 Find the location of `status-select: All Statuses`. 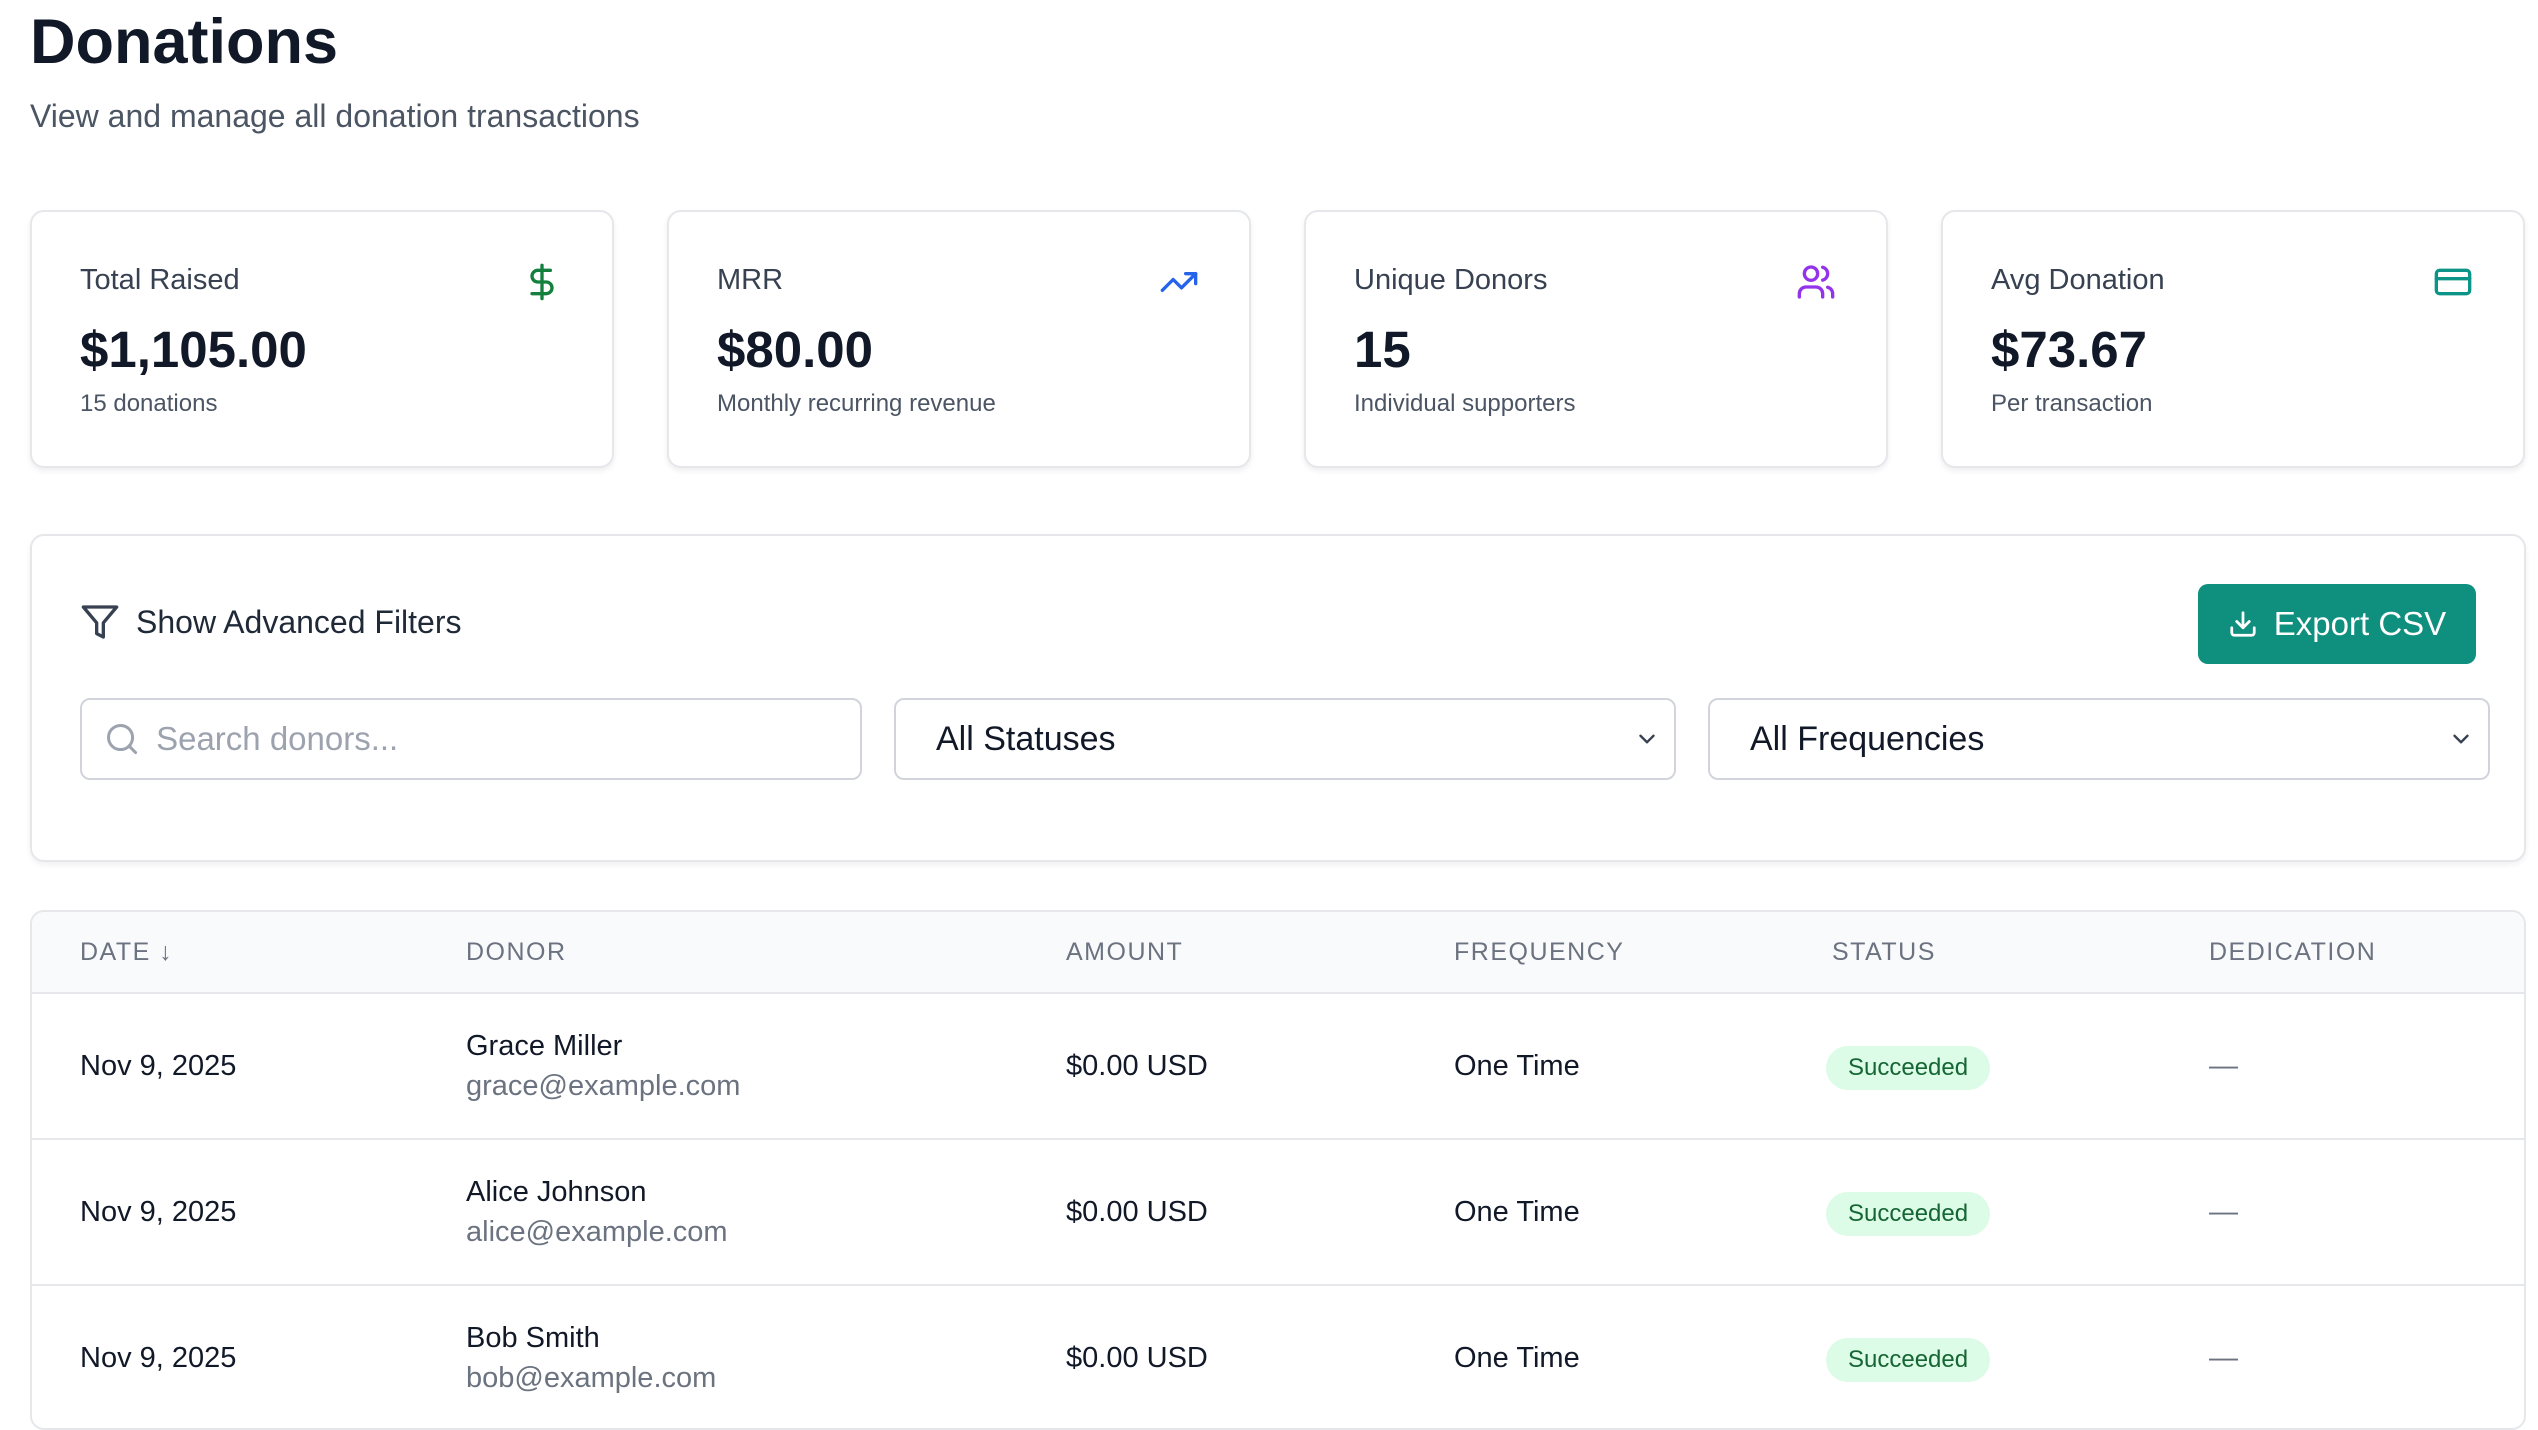

status-select: All Statuses is located at coordinates (1285, 739).